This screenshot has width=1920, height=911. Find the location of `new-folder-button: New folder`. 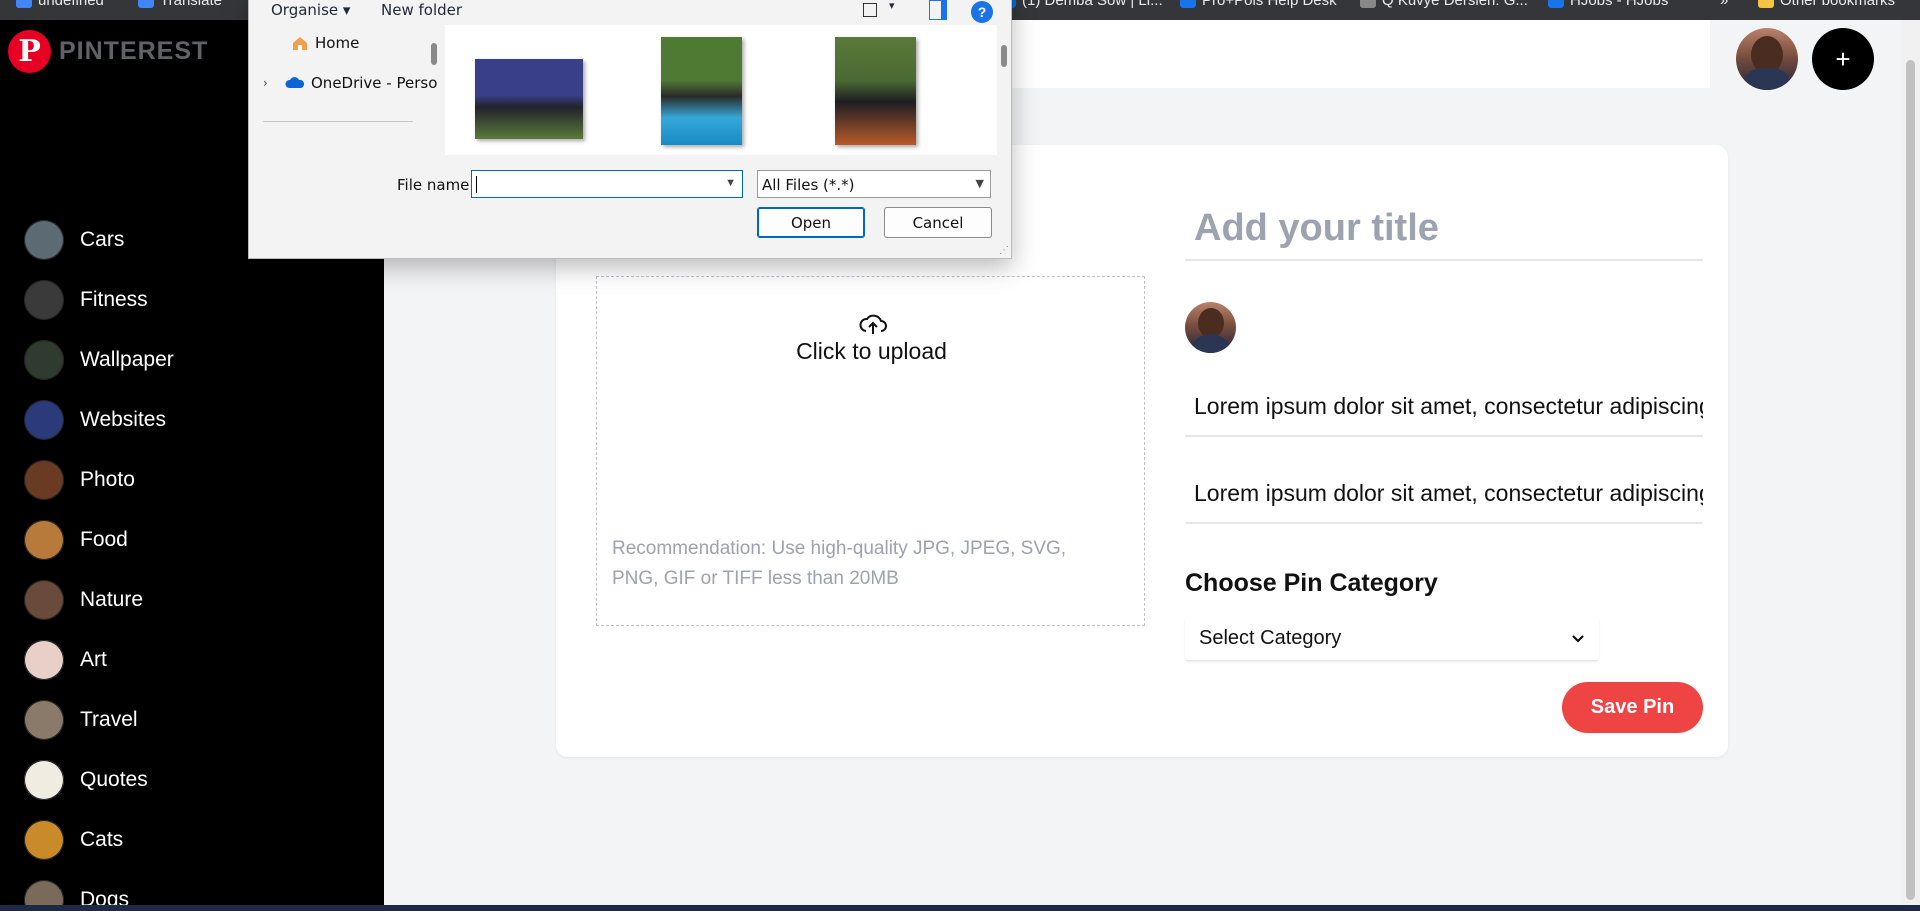

new-folder-button: New folder is located at coordinates (421, 10).